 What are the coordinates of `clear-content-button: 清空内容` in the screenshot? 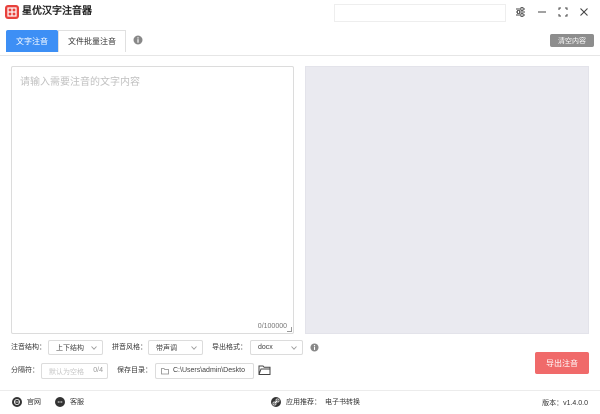 It's located at (572, 40).